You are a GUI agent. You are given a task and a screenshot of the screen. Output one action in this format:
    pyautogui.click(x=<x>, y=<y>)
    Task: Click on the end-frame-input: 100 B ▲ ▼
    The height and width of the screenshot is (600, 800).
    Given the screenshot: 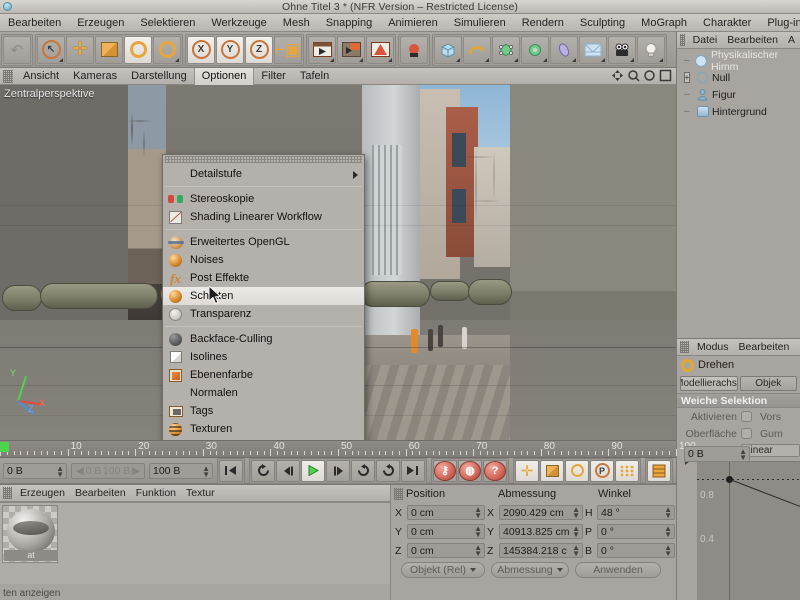 What is the action you would take?
    pyautogui.click(x=181, y=470)
    